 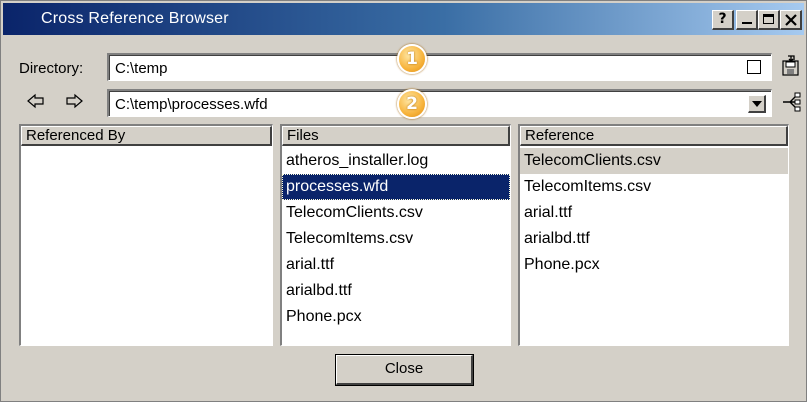 I want to click on close-button: Close, so click(x=404, y=370).